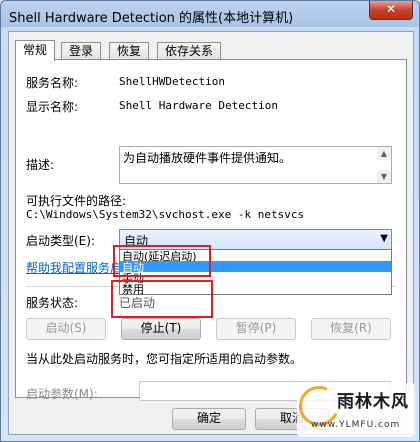  Describe the element at coordinates (66, 329) in the screenshot. I see `start-button: 启动(S)` at that location.